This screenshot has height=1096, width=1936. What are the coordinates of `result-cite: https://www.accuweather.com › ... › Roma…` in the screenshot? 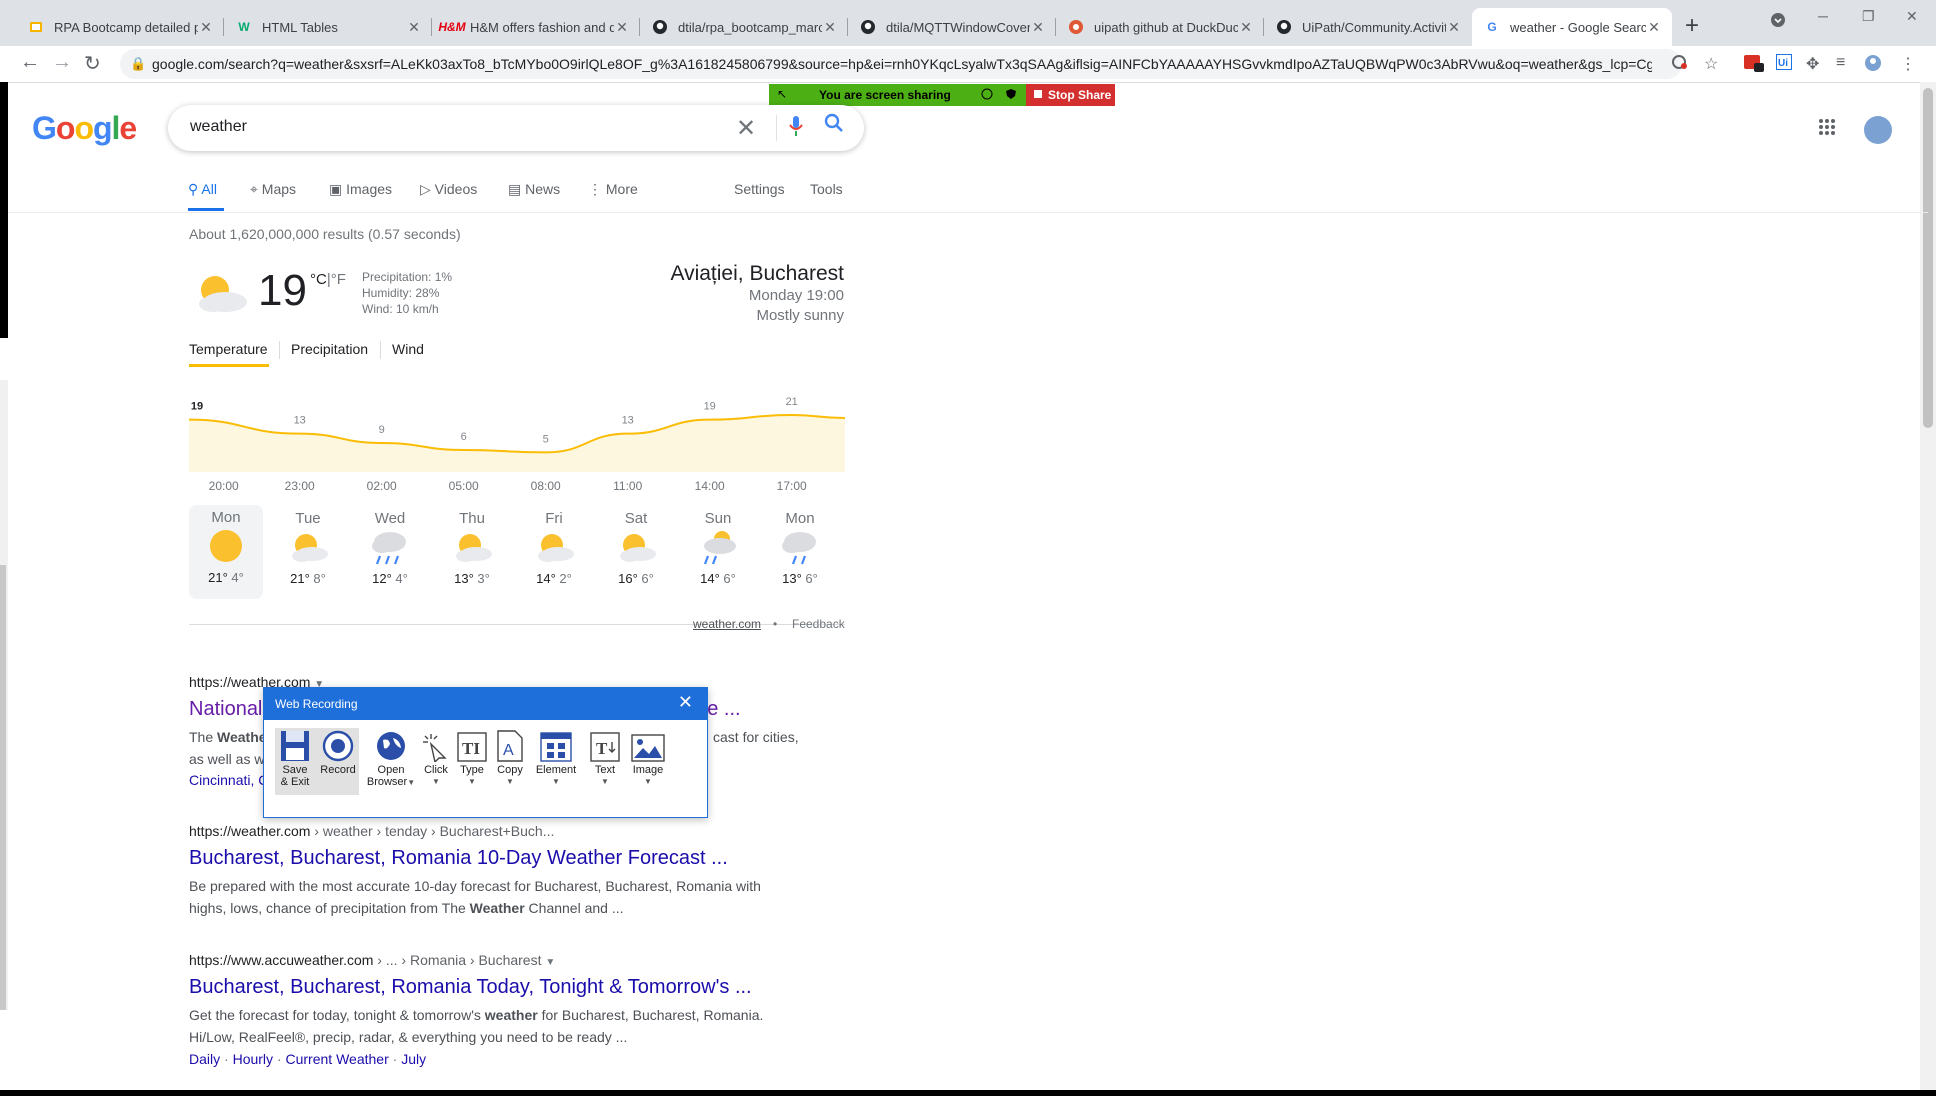 It's located at (372, 960).